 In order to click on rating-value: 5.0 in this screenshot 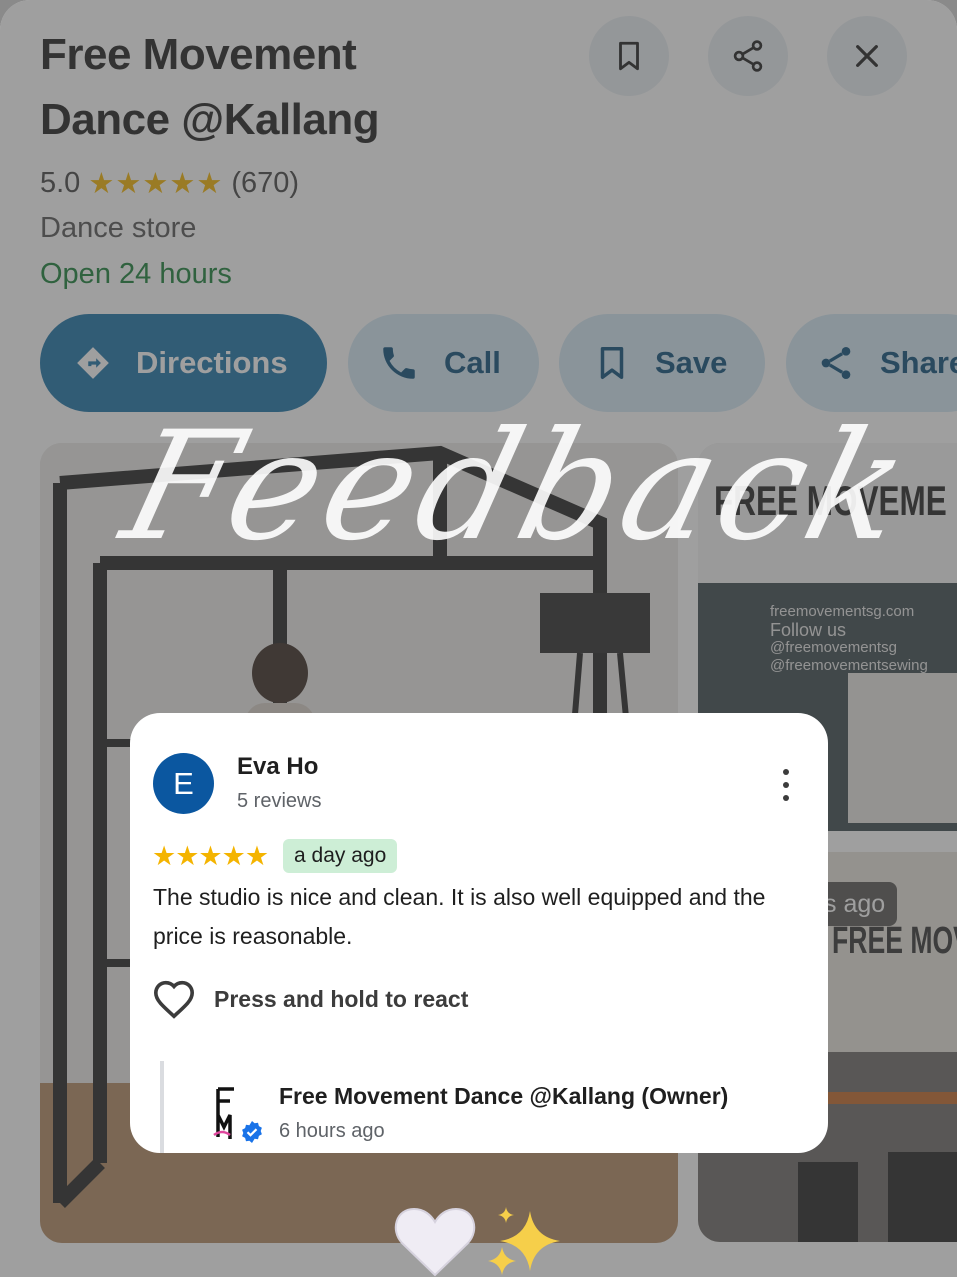, I will do `click(60, 182)`.